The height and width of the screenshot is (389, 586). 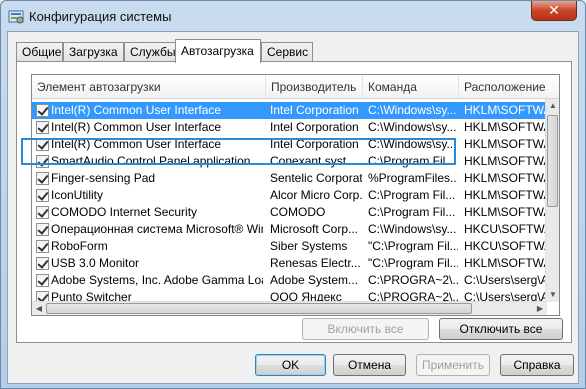 What do you see at coordinates (77, 195) in the screenshot?
I see `startup-item-name: IconUtility` at bounding box center [77, 195].